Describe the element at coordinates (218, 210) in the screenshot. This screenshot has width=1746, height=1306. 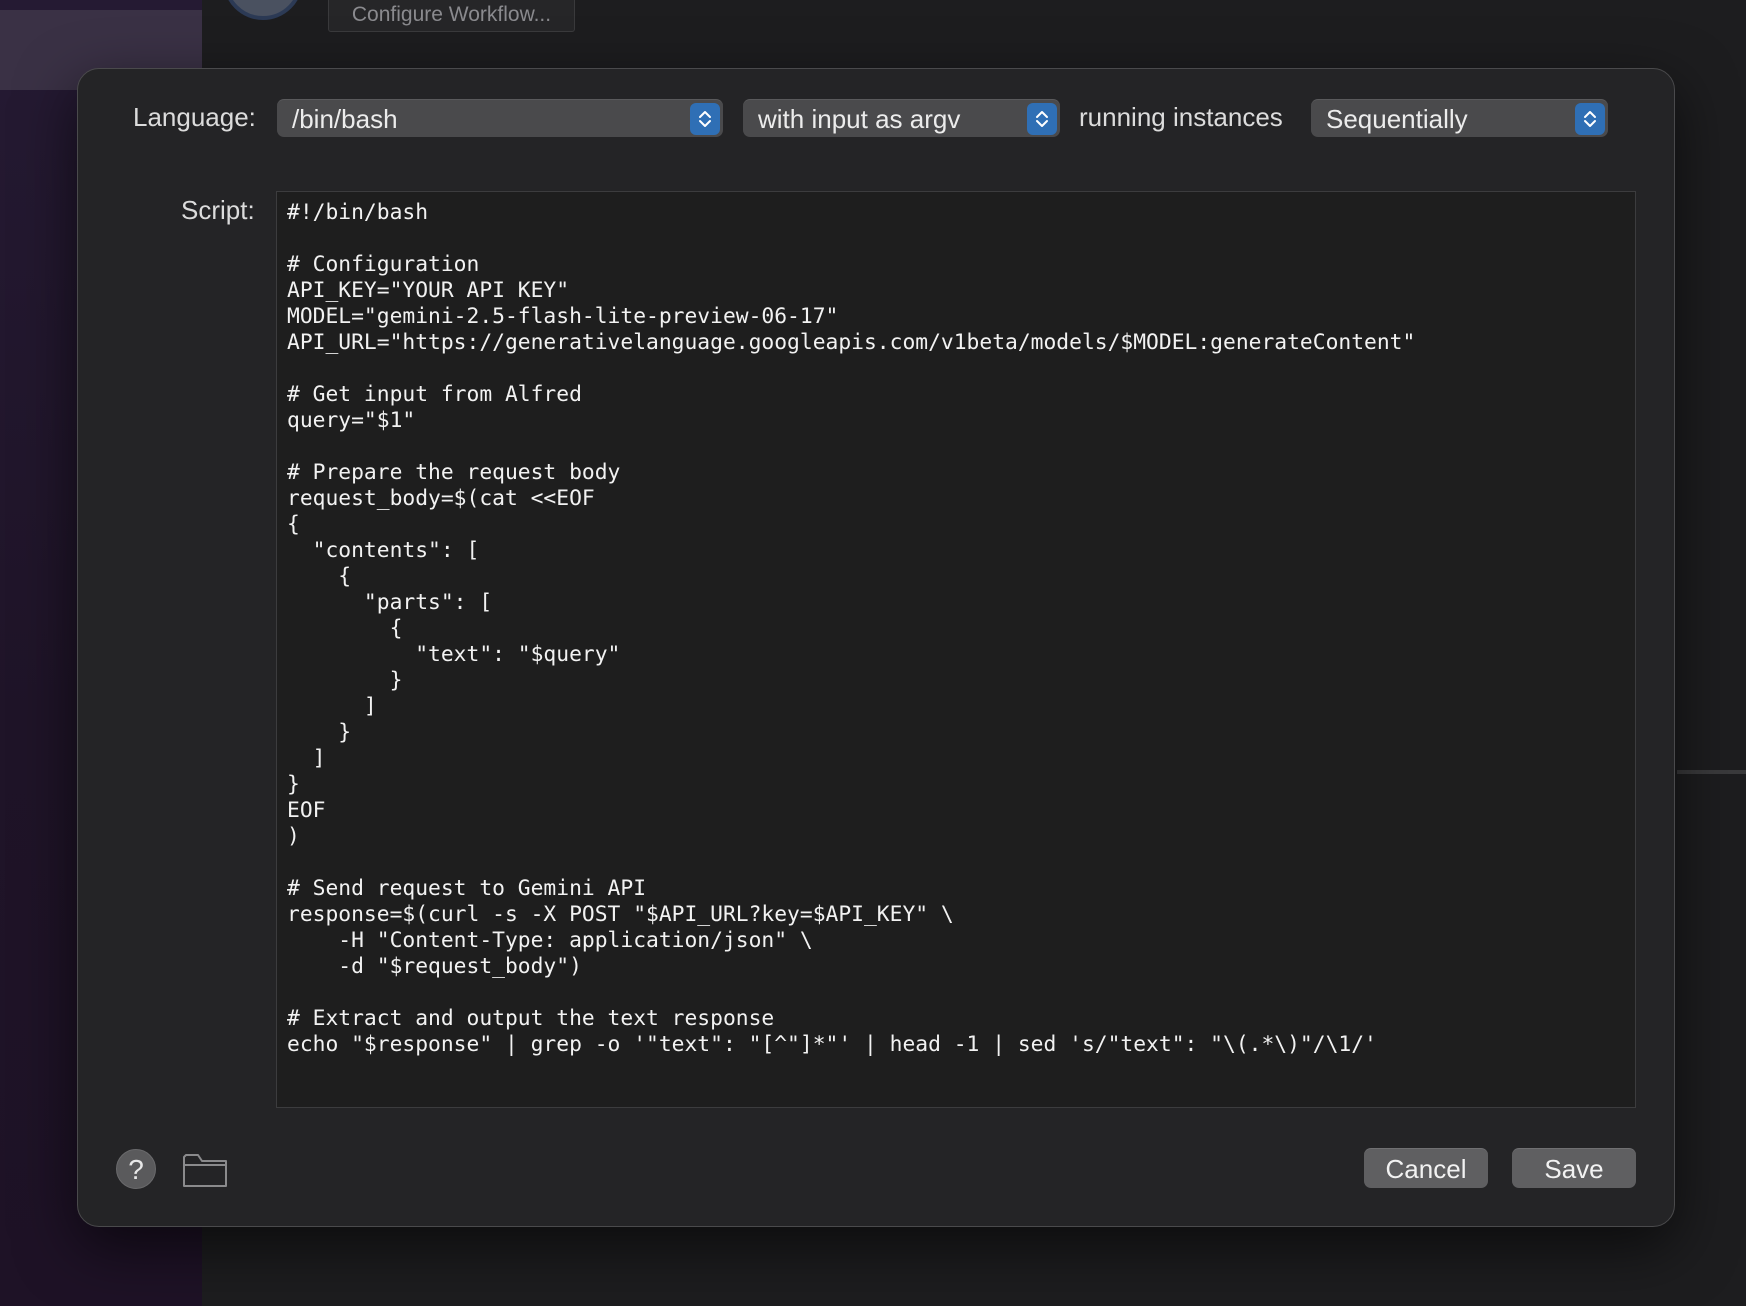
I see `script-label: Script:` at that location.